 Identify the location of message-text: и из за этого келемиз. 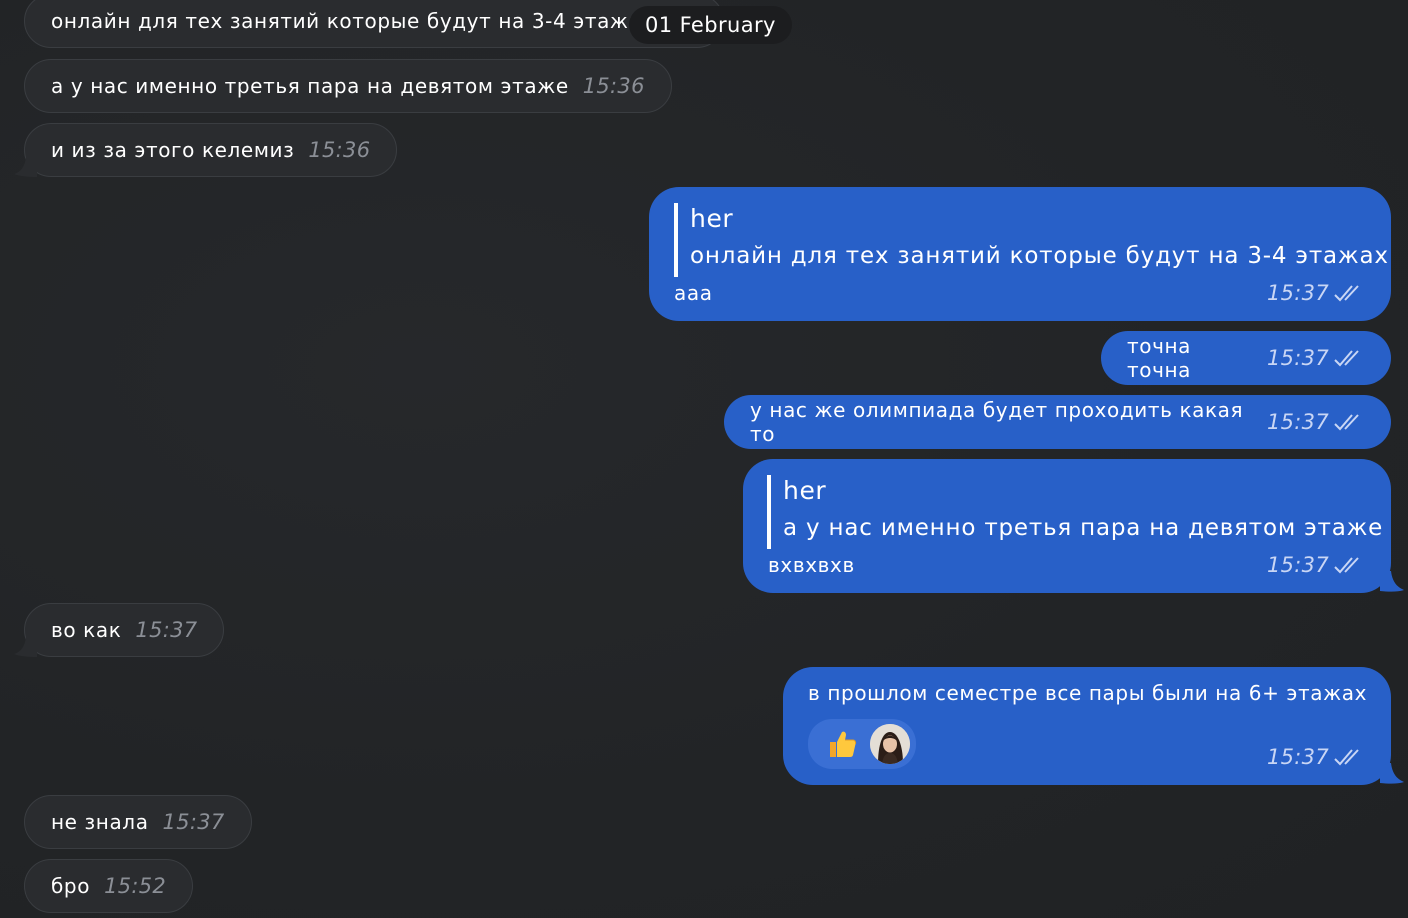
(173, 150).